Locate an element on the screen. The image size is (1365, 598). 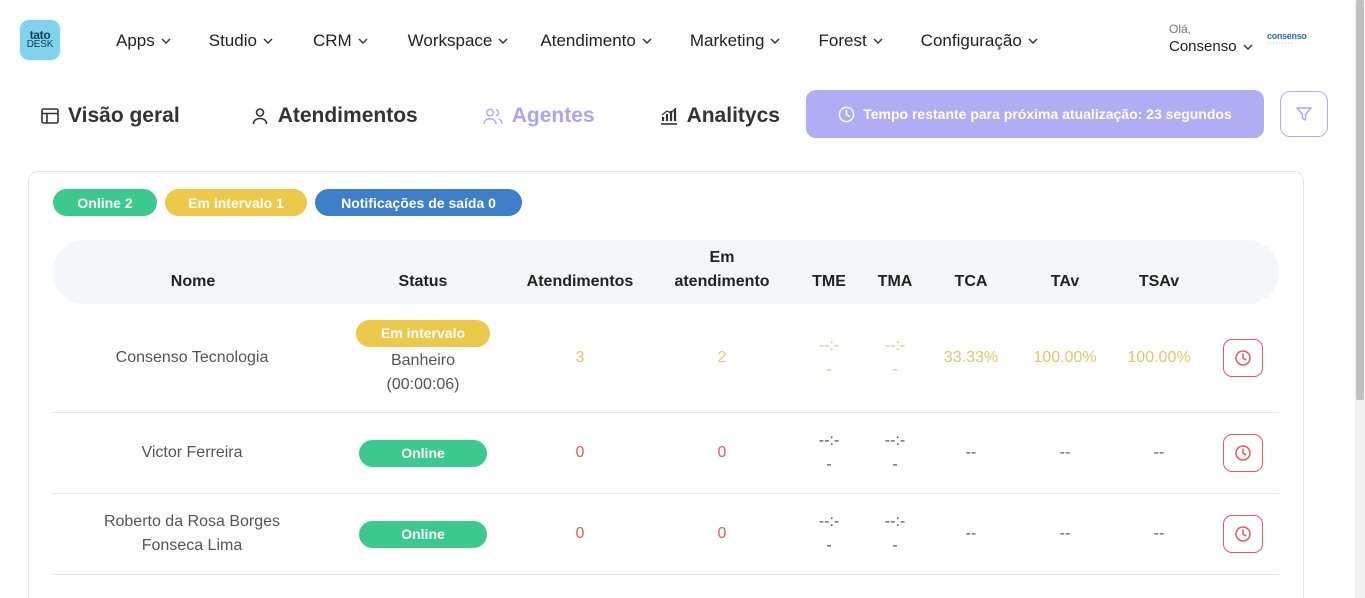
status-badge: Online is located at coordinates (423, 453).